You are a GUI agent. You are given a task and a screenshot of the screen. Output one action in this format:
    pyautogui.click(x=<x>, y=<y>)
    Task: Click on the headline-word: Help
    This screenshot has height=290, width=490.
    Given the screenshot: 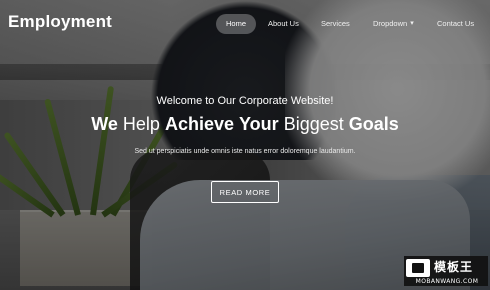 What is the action you would take?
    pyautogui.click(x=141, y=124)
    